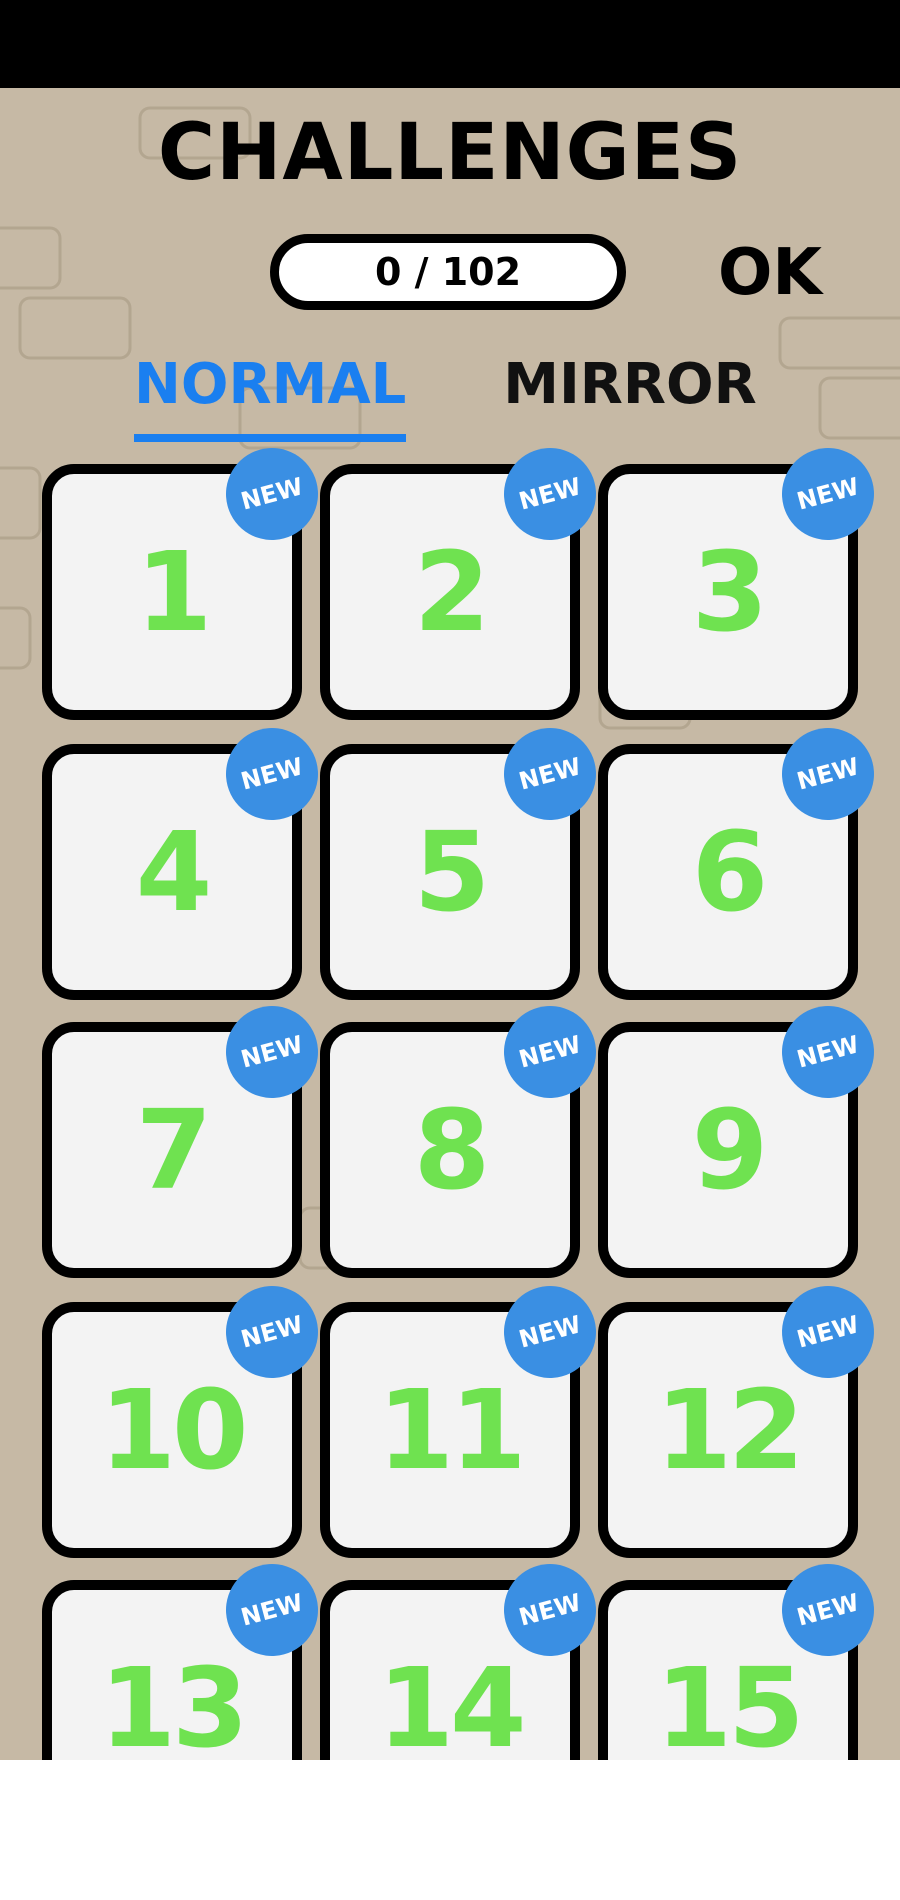  I want to click on level-number: 1, so click(174, 592).